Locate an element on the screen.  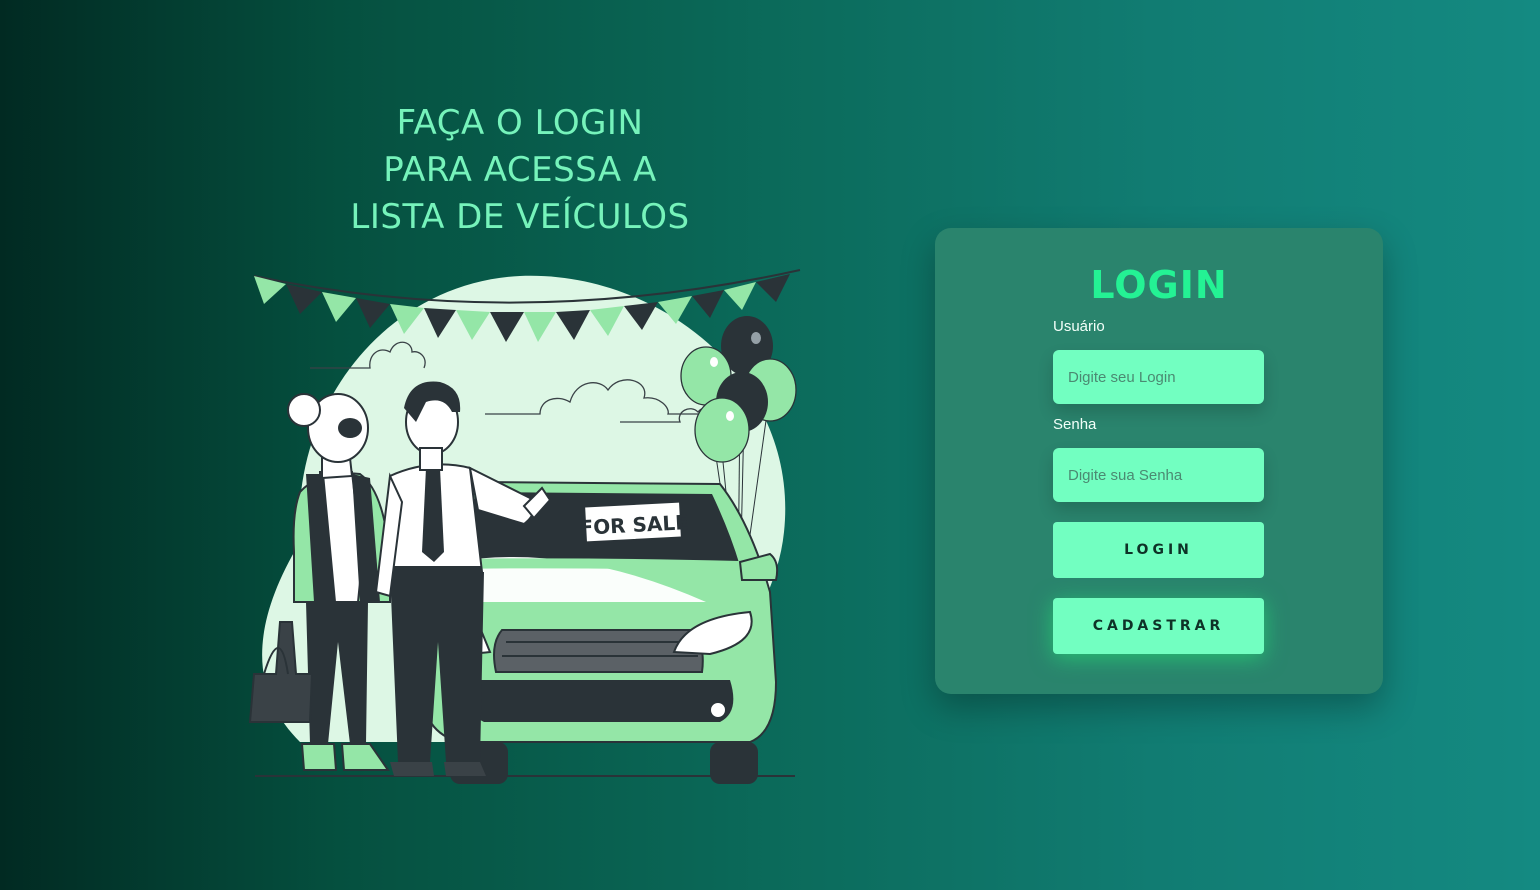
hero-title-line-1: FAÇA O LOGIN is located at coordinates (520, 123).